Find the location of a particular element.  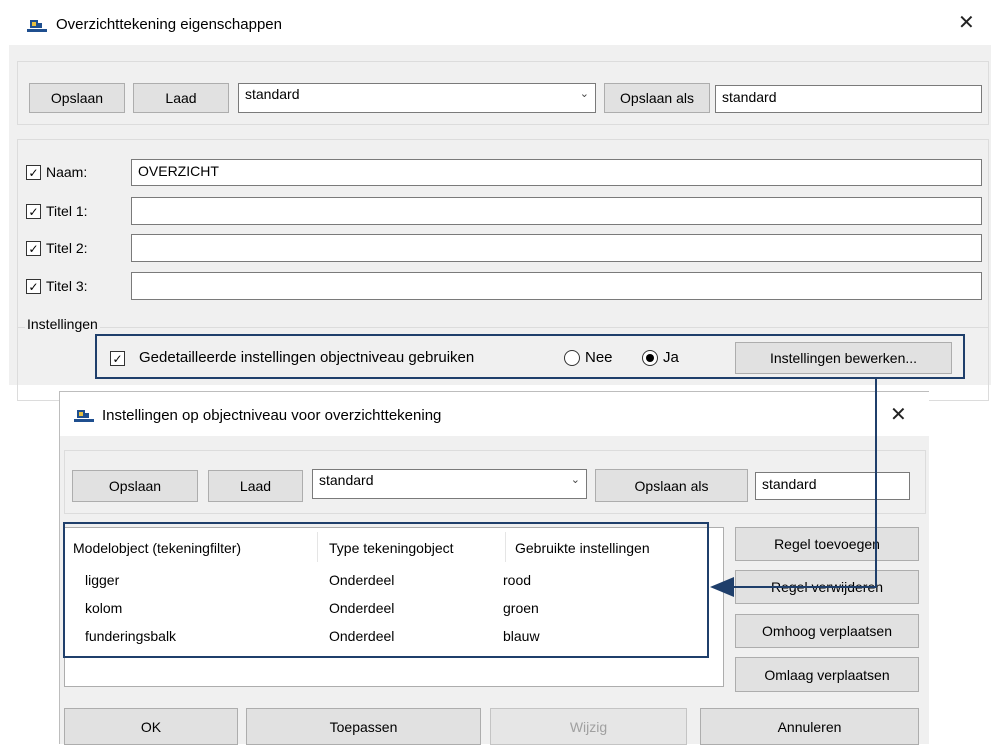

object-preset-select-value: standard is located at coordinates (346, 480).